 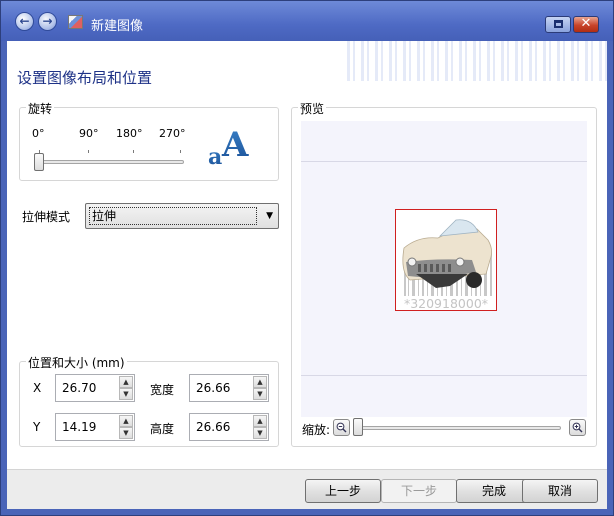 I want to click on y-up-icon: ▲, so click(x=126, y=421).